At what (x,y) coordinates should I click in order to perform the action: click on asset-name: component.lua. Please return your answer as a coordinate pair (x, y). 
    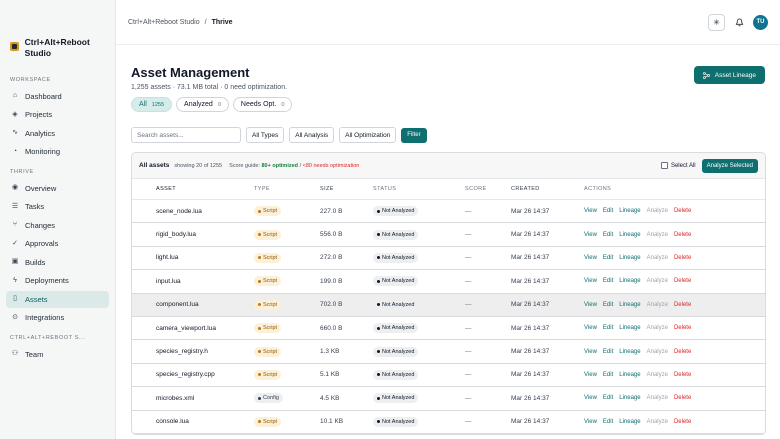
    Looking at the image, I should click on (193, 304).